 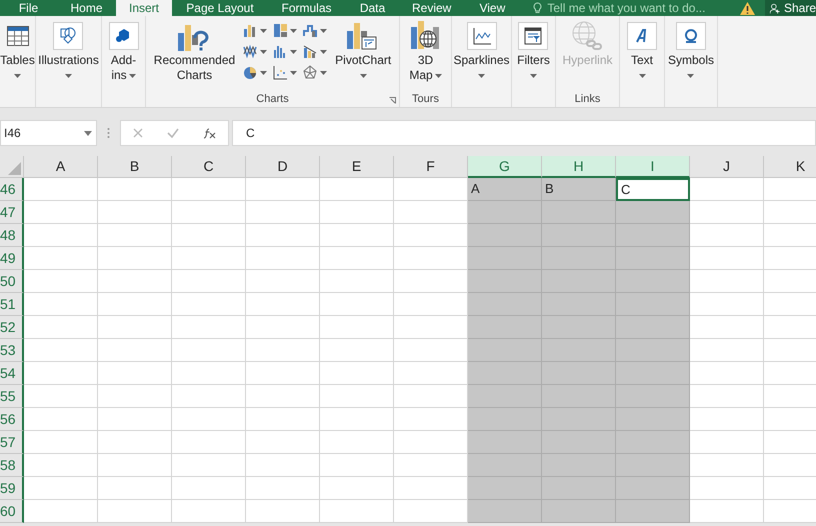 I want to click on row-header: 60, so click(x=12, y=511).